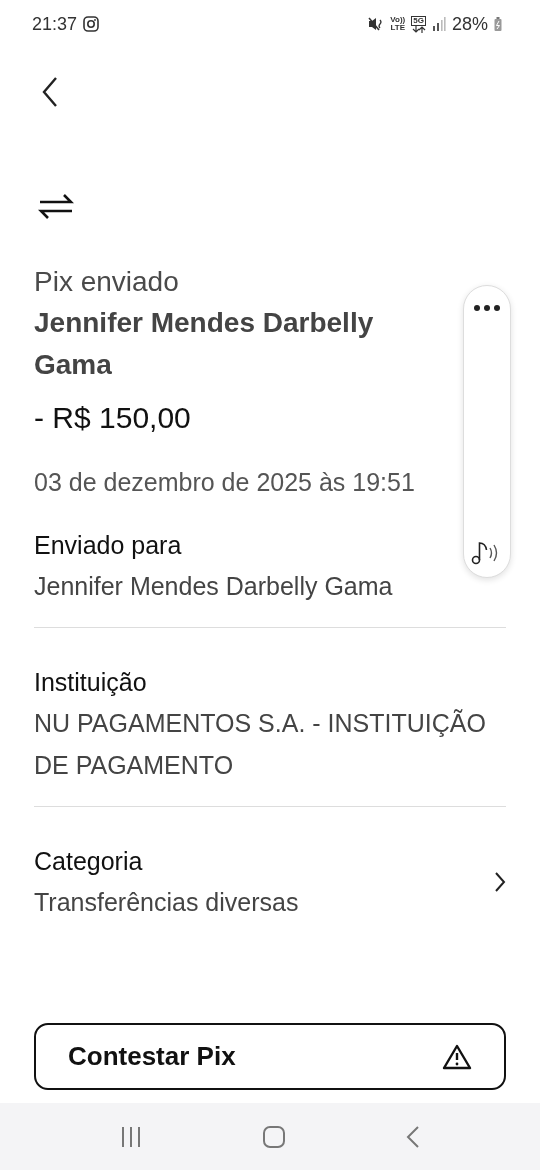  Describe the element at coordinates (500, 882) in the screenshot. I see `chevron-right-icon` at that location.